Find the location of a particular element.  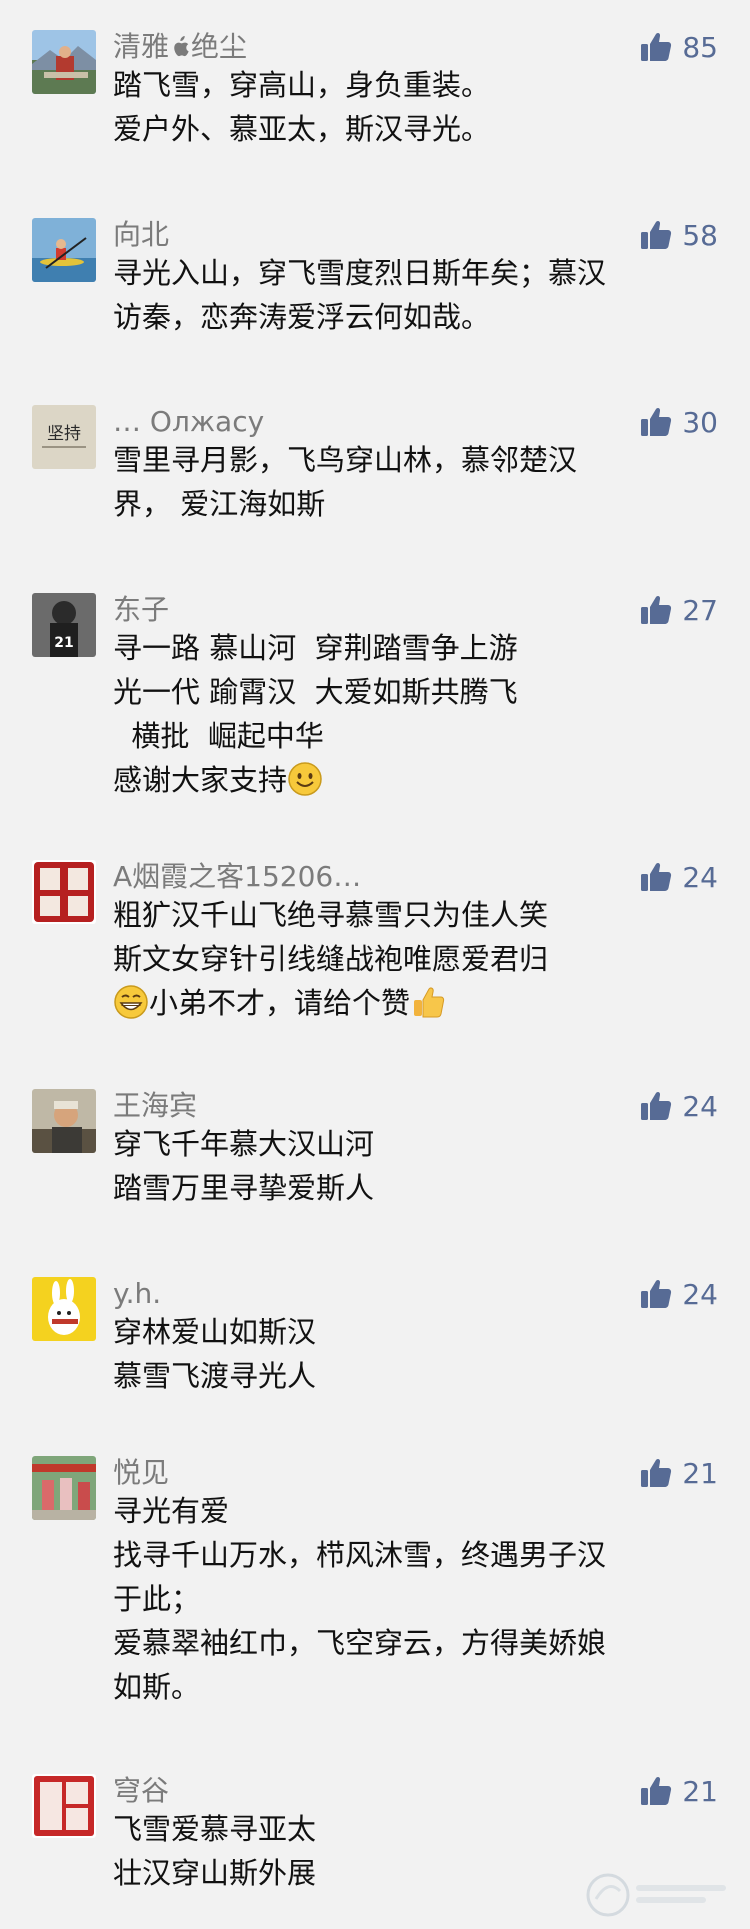

comment-line: 于此； is located at coordinates (157, 1599).